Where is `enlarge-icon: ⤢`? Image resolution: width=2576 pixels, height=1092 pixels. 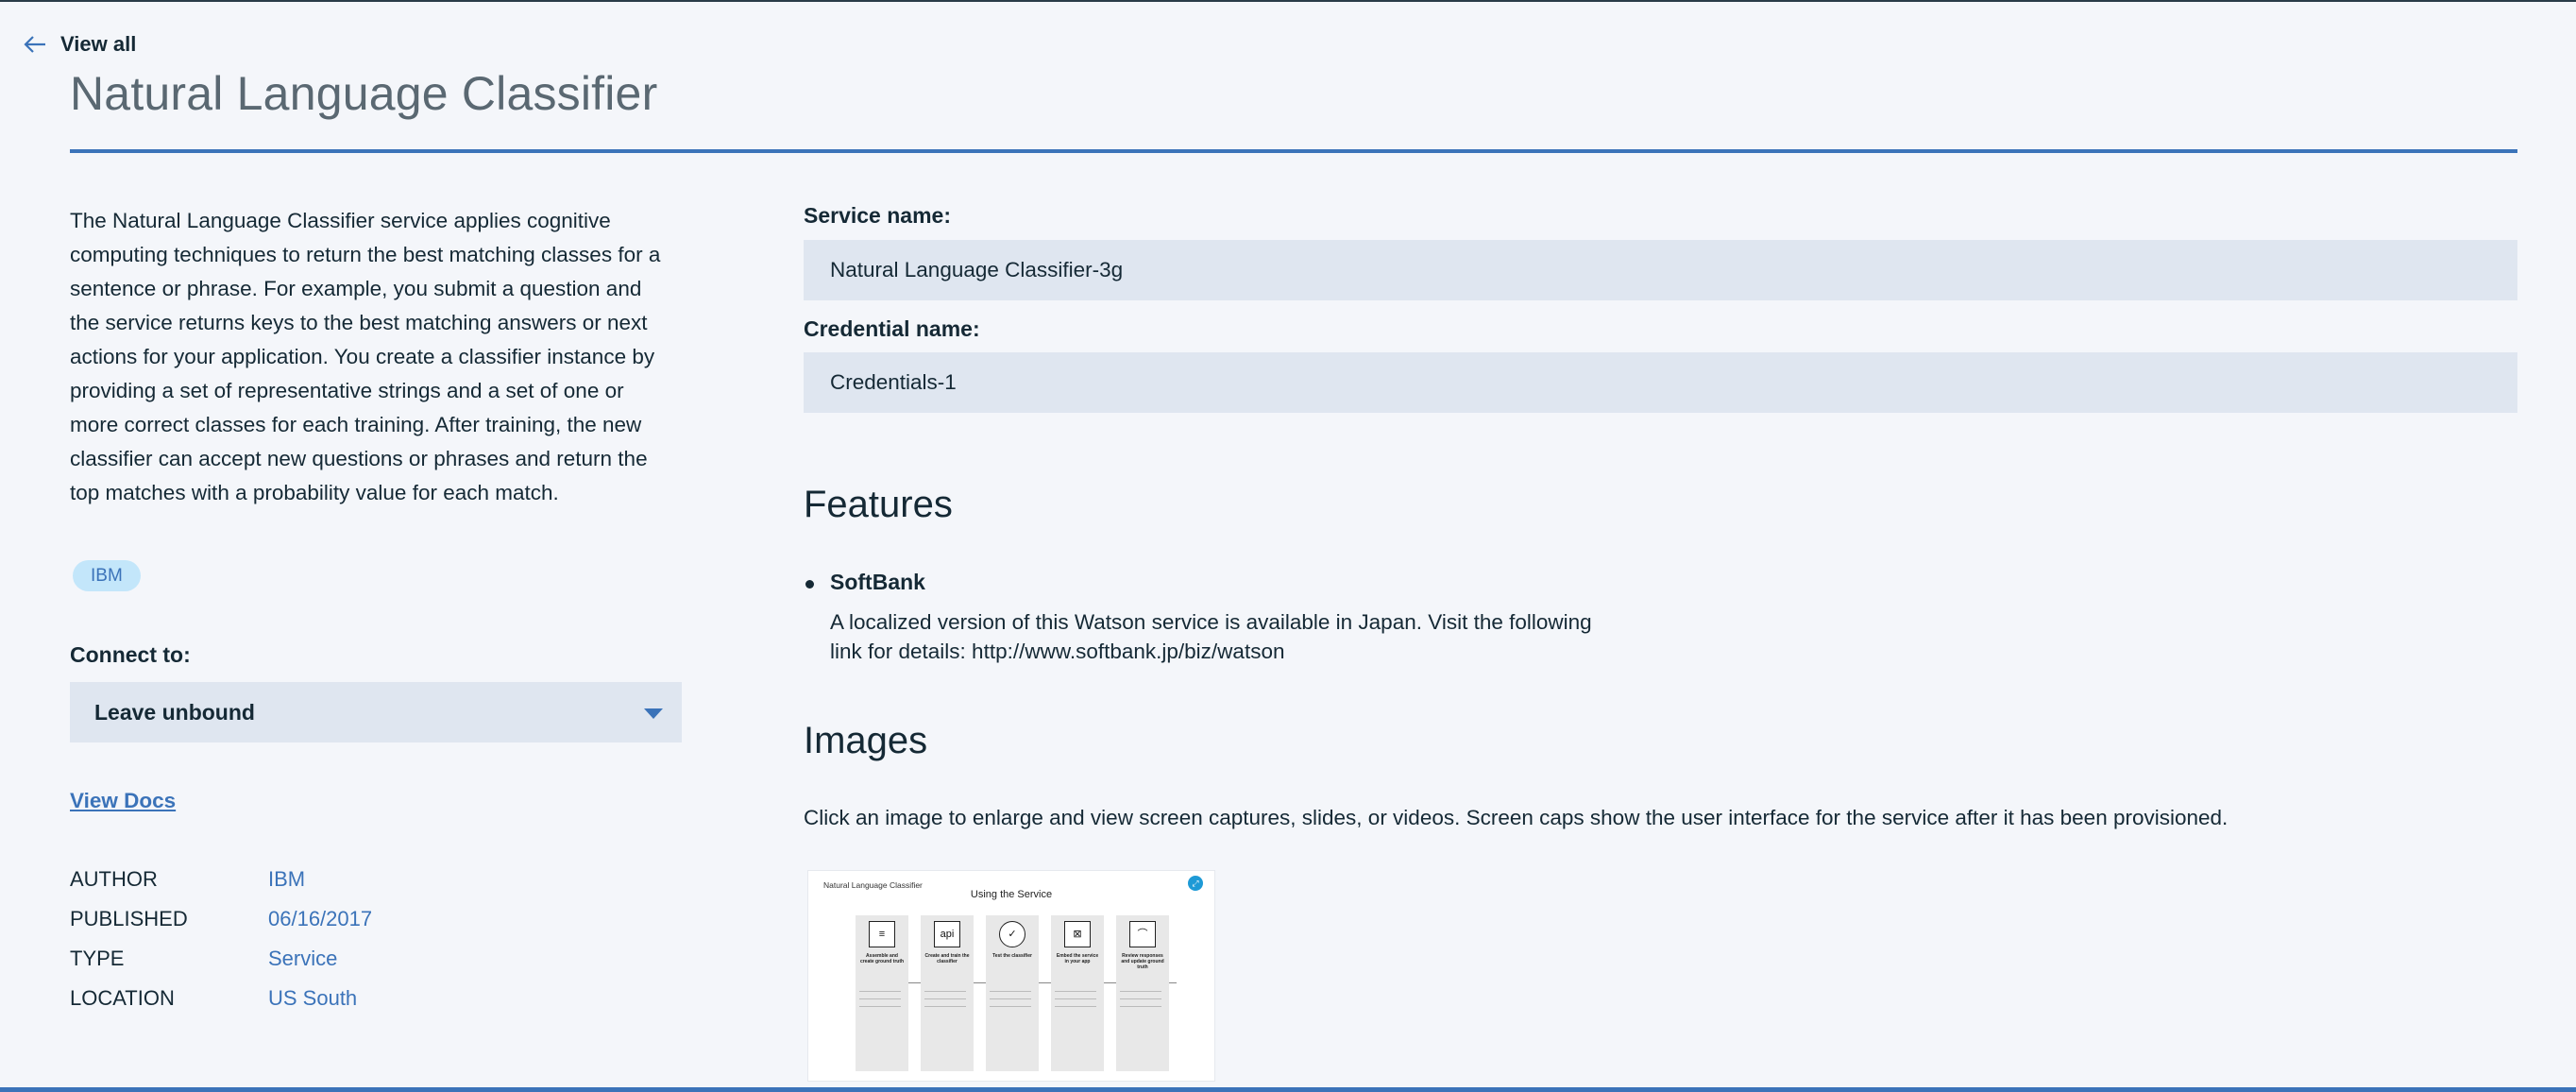
enlarge-icon: ⤢ is located at coordinates (1195, 883).